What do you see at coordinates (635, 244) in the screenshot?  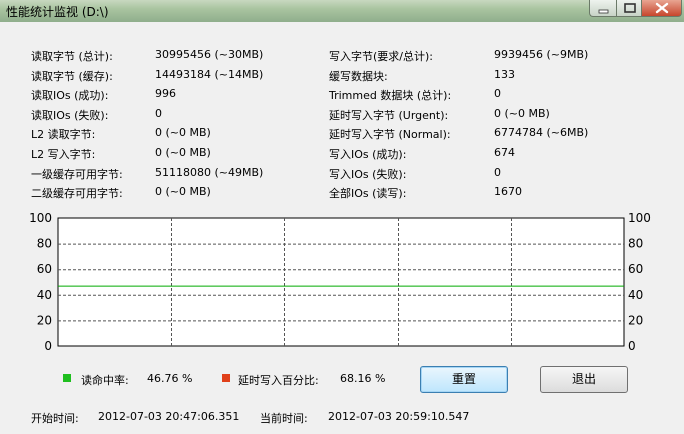 I see `y-tick-label-right: 80` at bounding box center [635, 244].